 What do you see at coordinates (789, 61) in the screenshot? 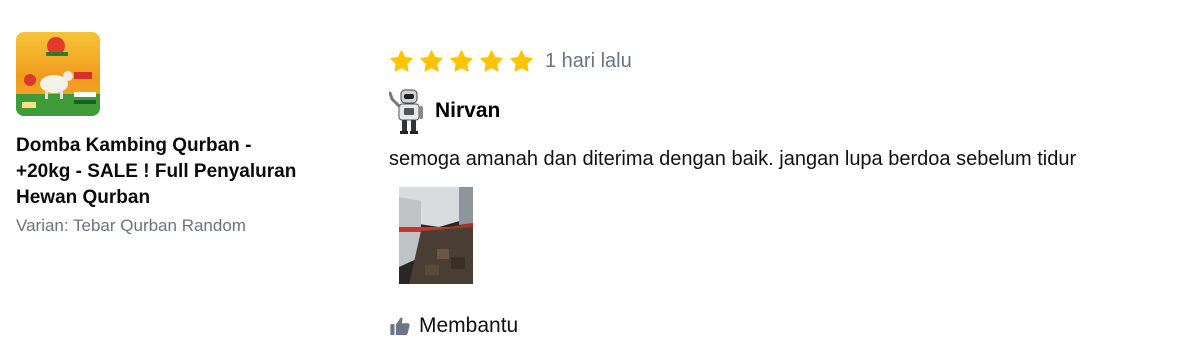
I see `rating-row: 1 hari lalu` at bounding box center [789, 61].